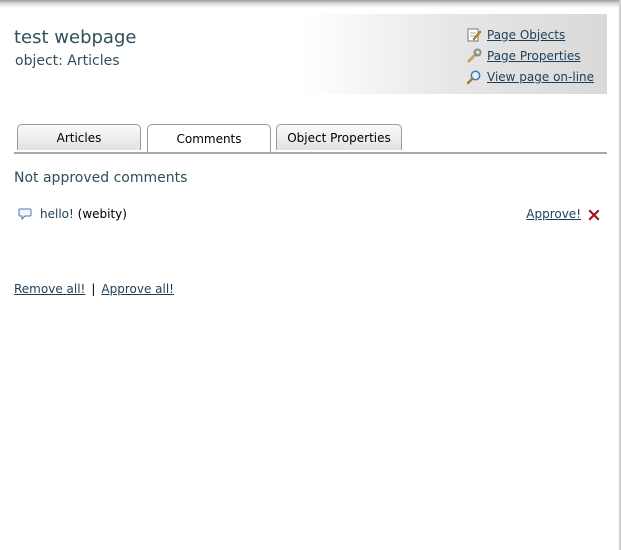  Describe the element at coordinates (25, 215) in the screenshot. I see `comment-bubble-icon` at that location.